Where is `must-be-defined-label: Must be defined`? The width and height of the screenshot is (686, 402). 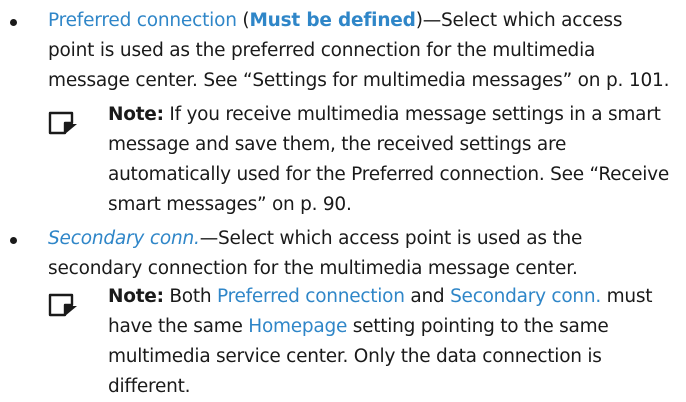 must-be-defined-label: Must be defined is located at coordinates (332, 20).